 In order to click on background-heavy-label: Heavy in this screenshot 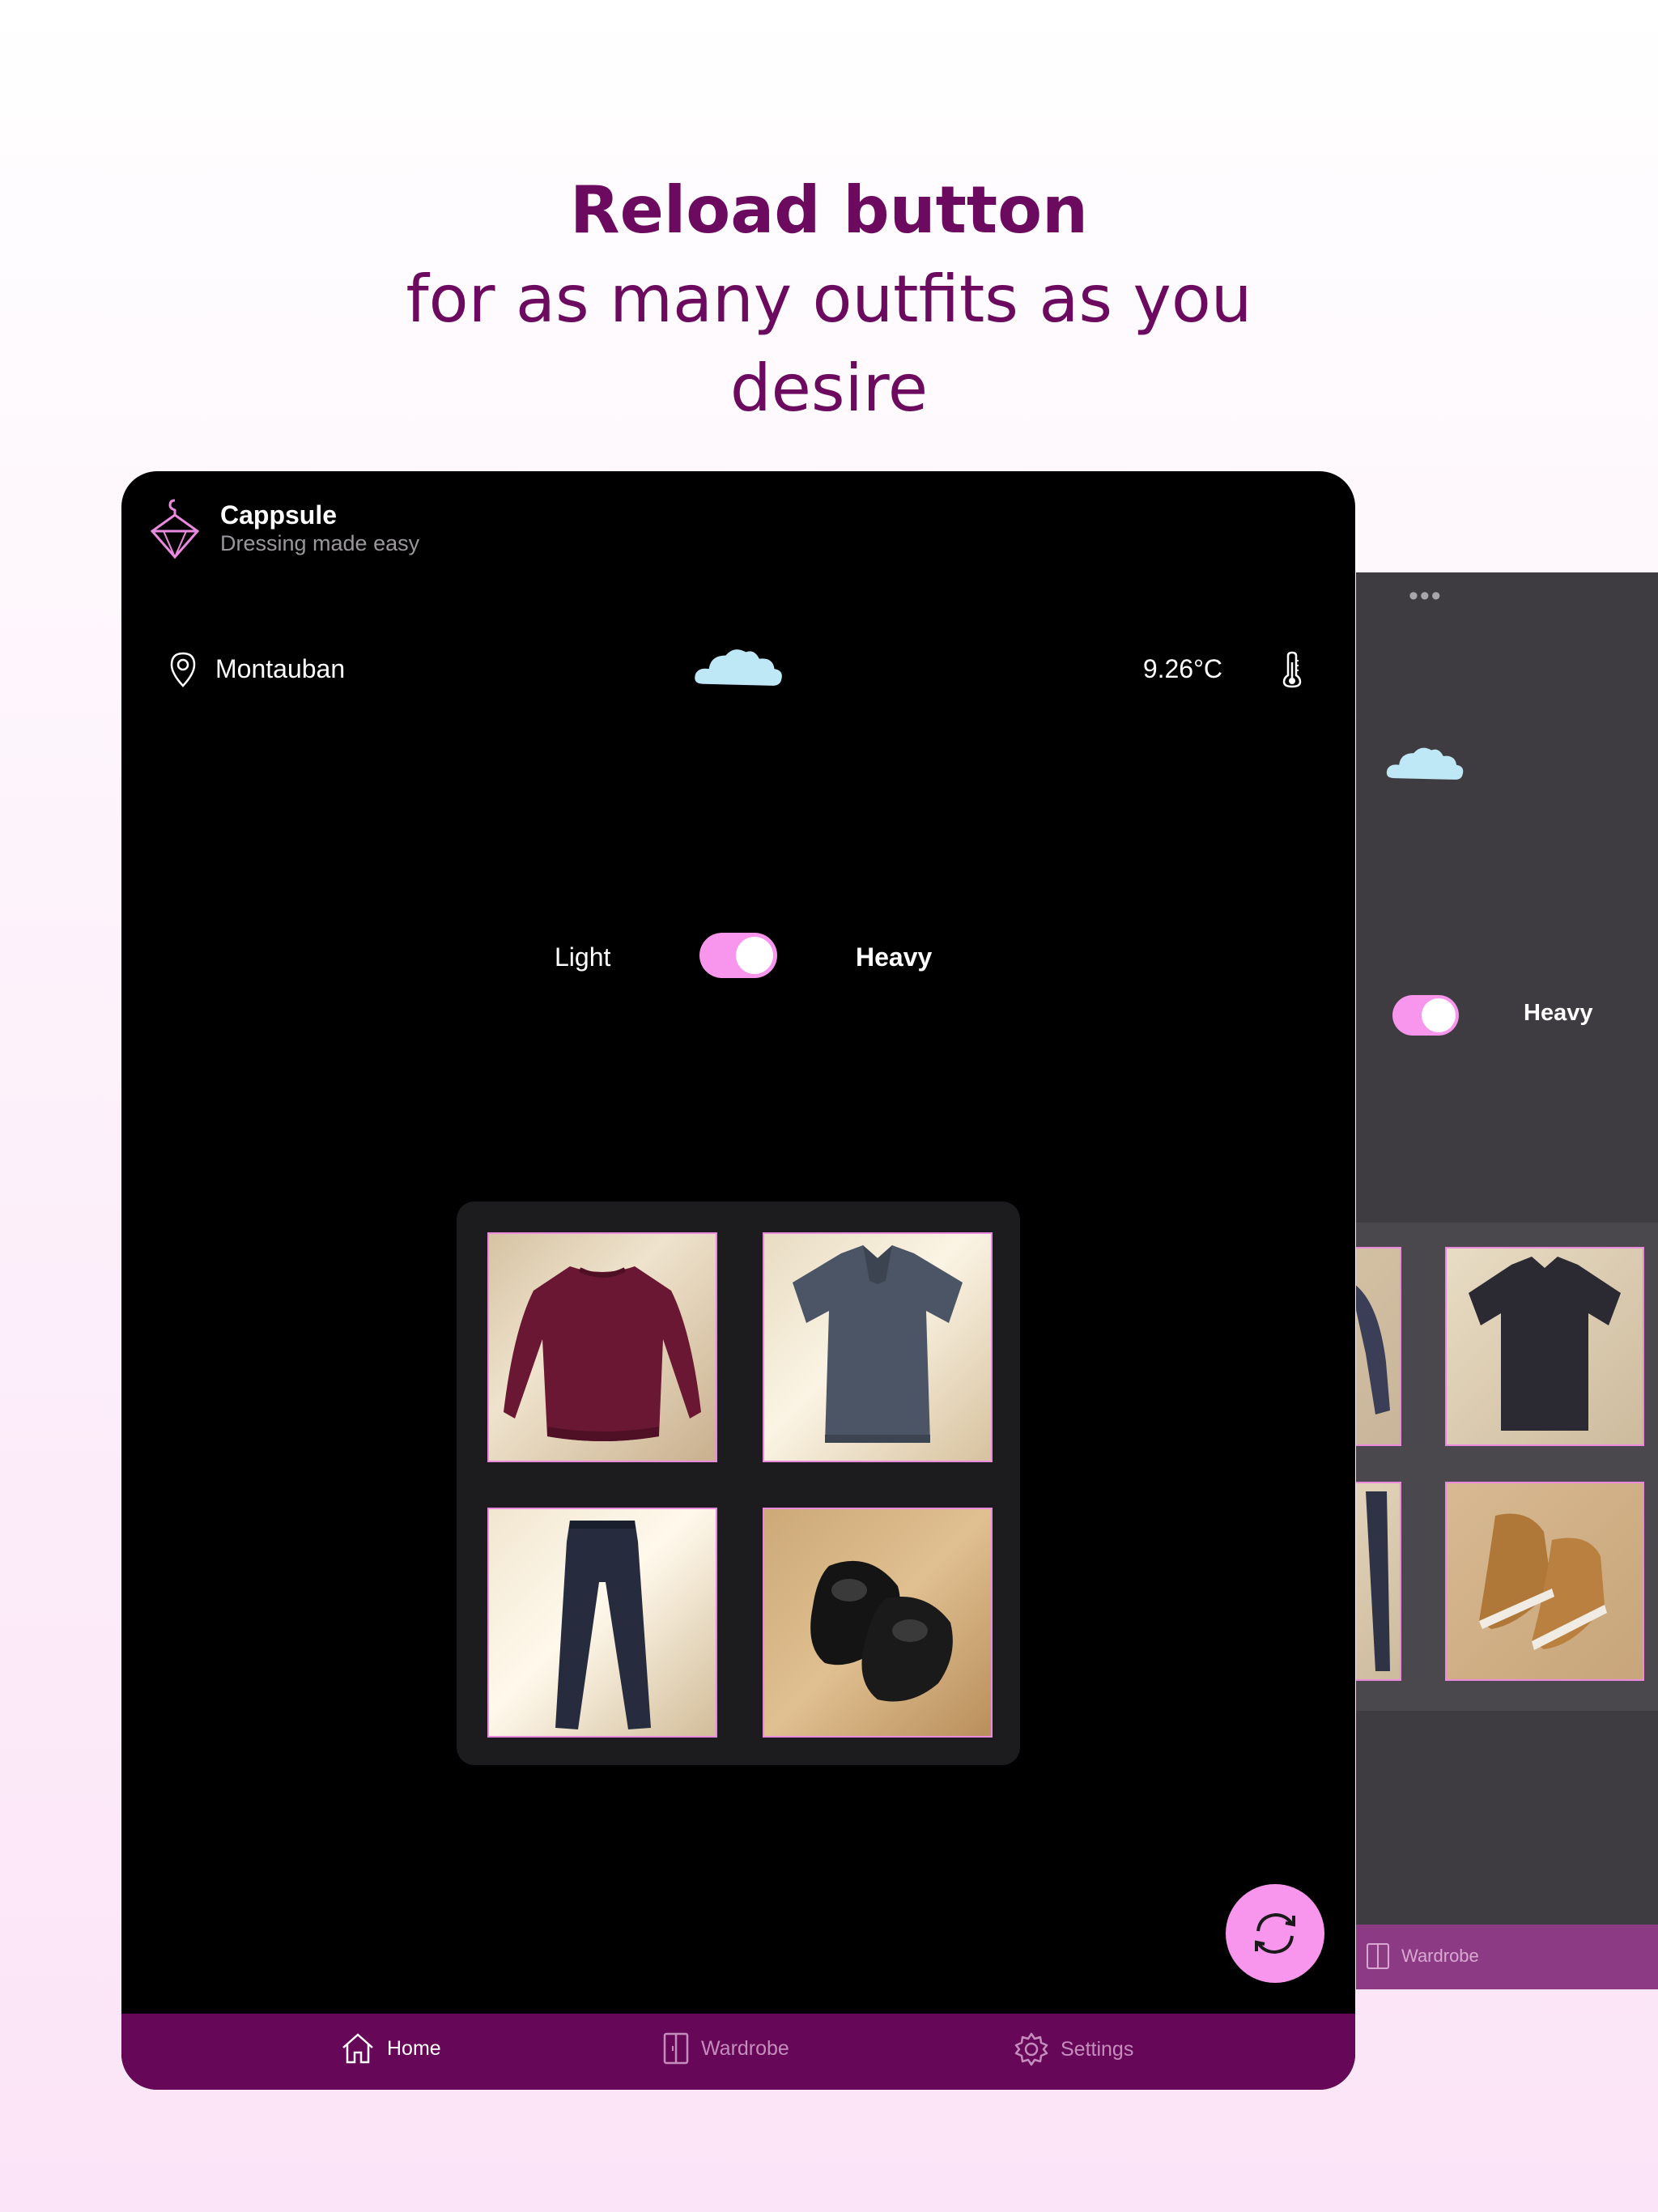, I will do `click(1558, 1013)`.